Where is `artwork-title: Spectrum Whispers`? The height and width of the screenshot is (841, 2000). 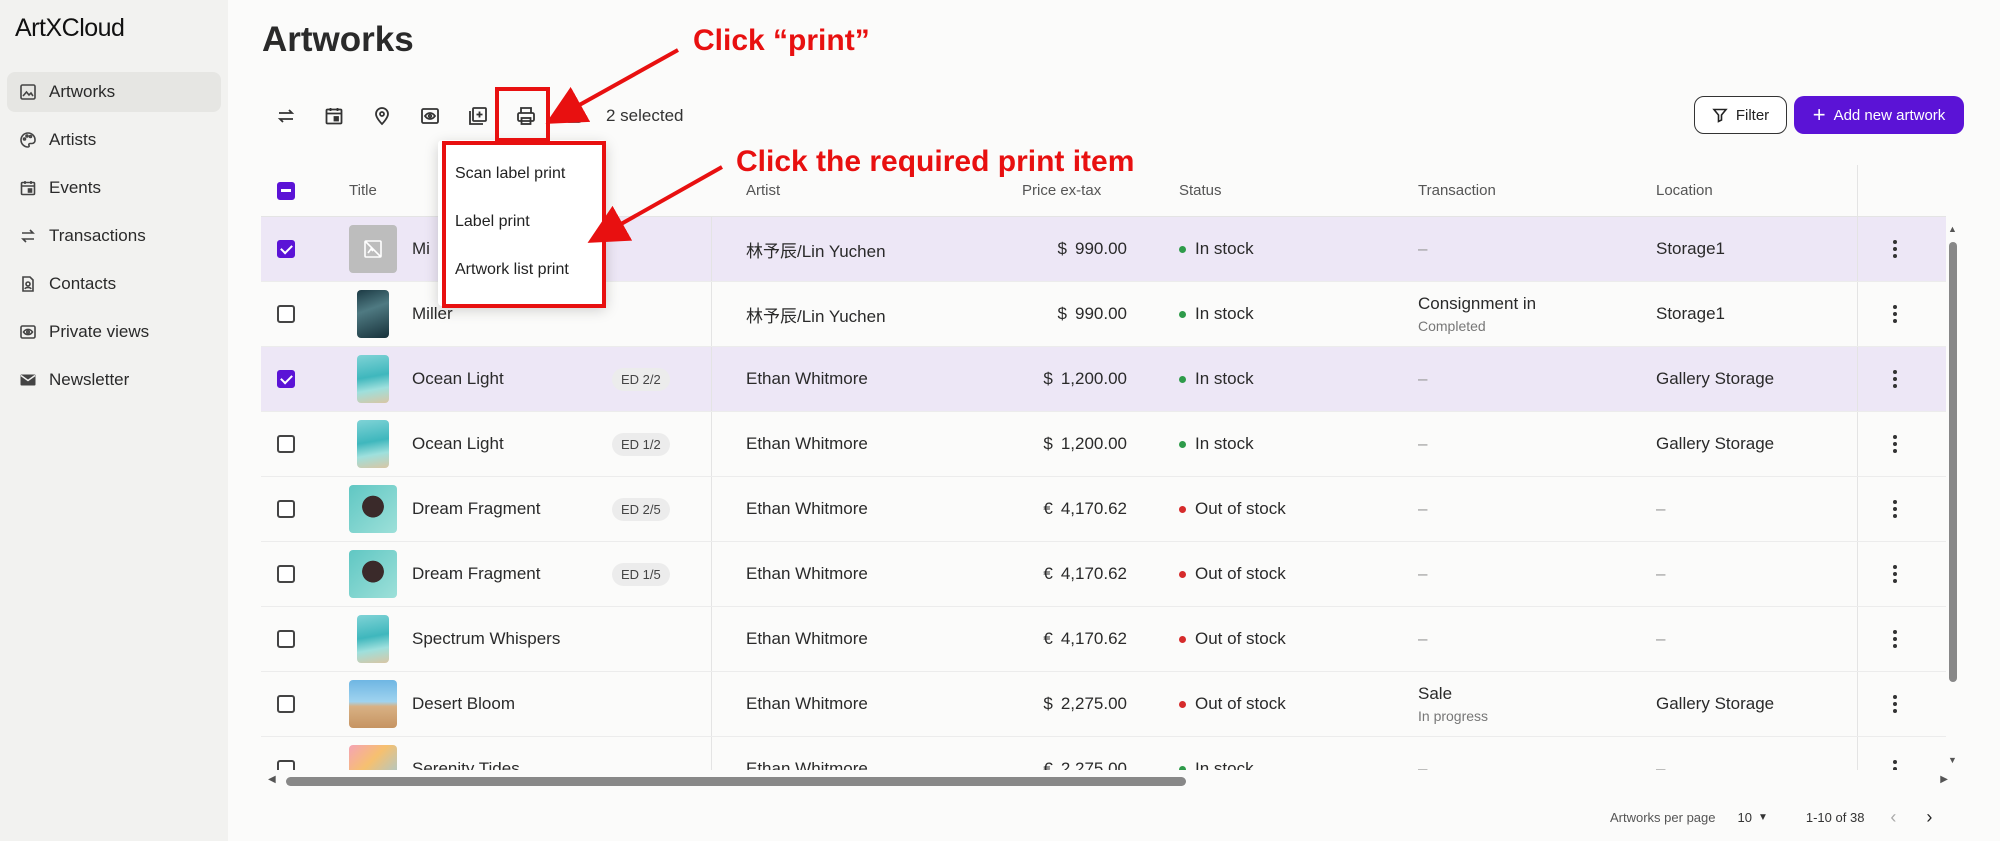 artwork-title: Spectrum Whispers is located at coordinates (486, 639).